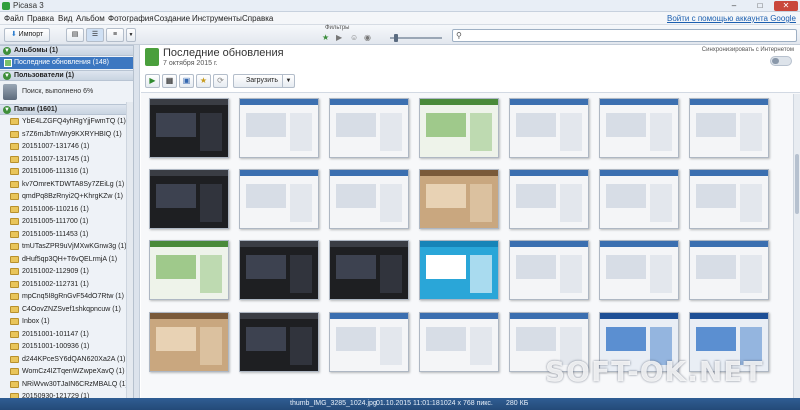 This screenshot has width=800, height=410. Describe the element at coordinates (66, 296) in the screenshot. I see `folder-item: mpCnq5I8gRnGvF54dO7Rtw (1)` at that location.